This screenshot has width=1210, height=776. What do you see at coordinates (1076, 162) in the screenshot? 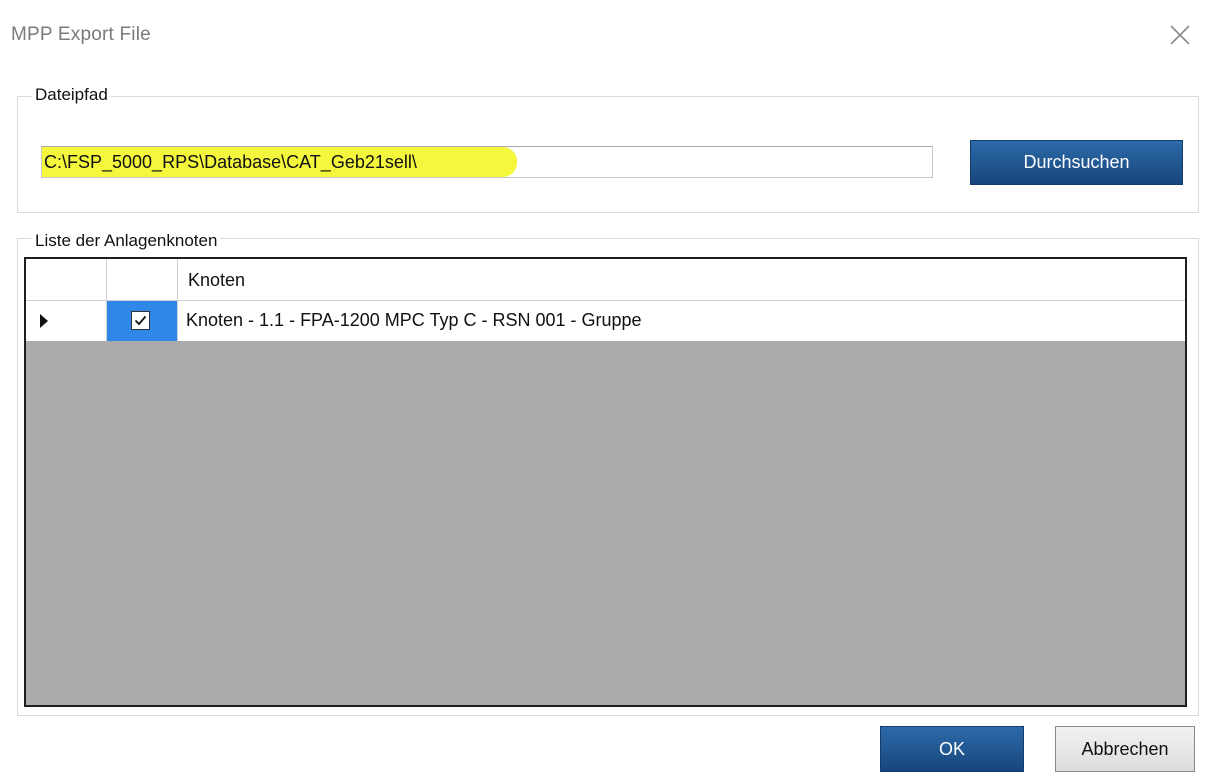
I see `browse-button: Durchsuchen` at bounding box center [1076, 162].